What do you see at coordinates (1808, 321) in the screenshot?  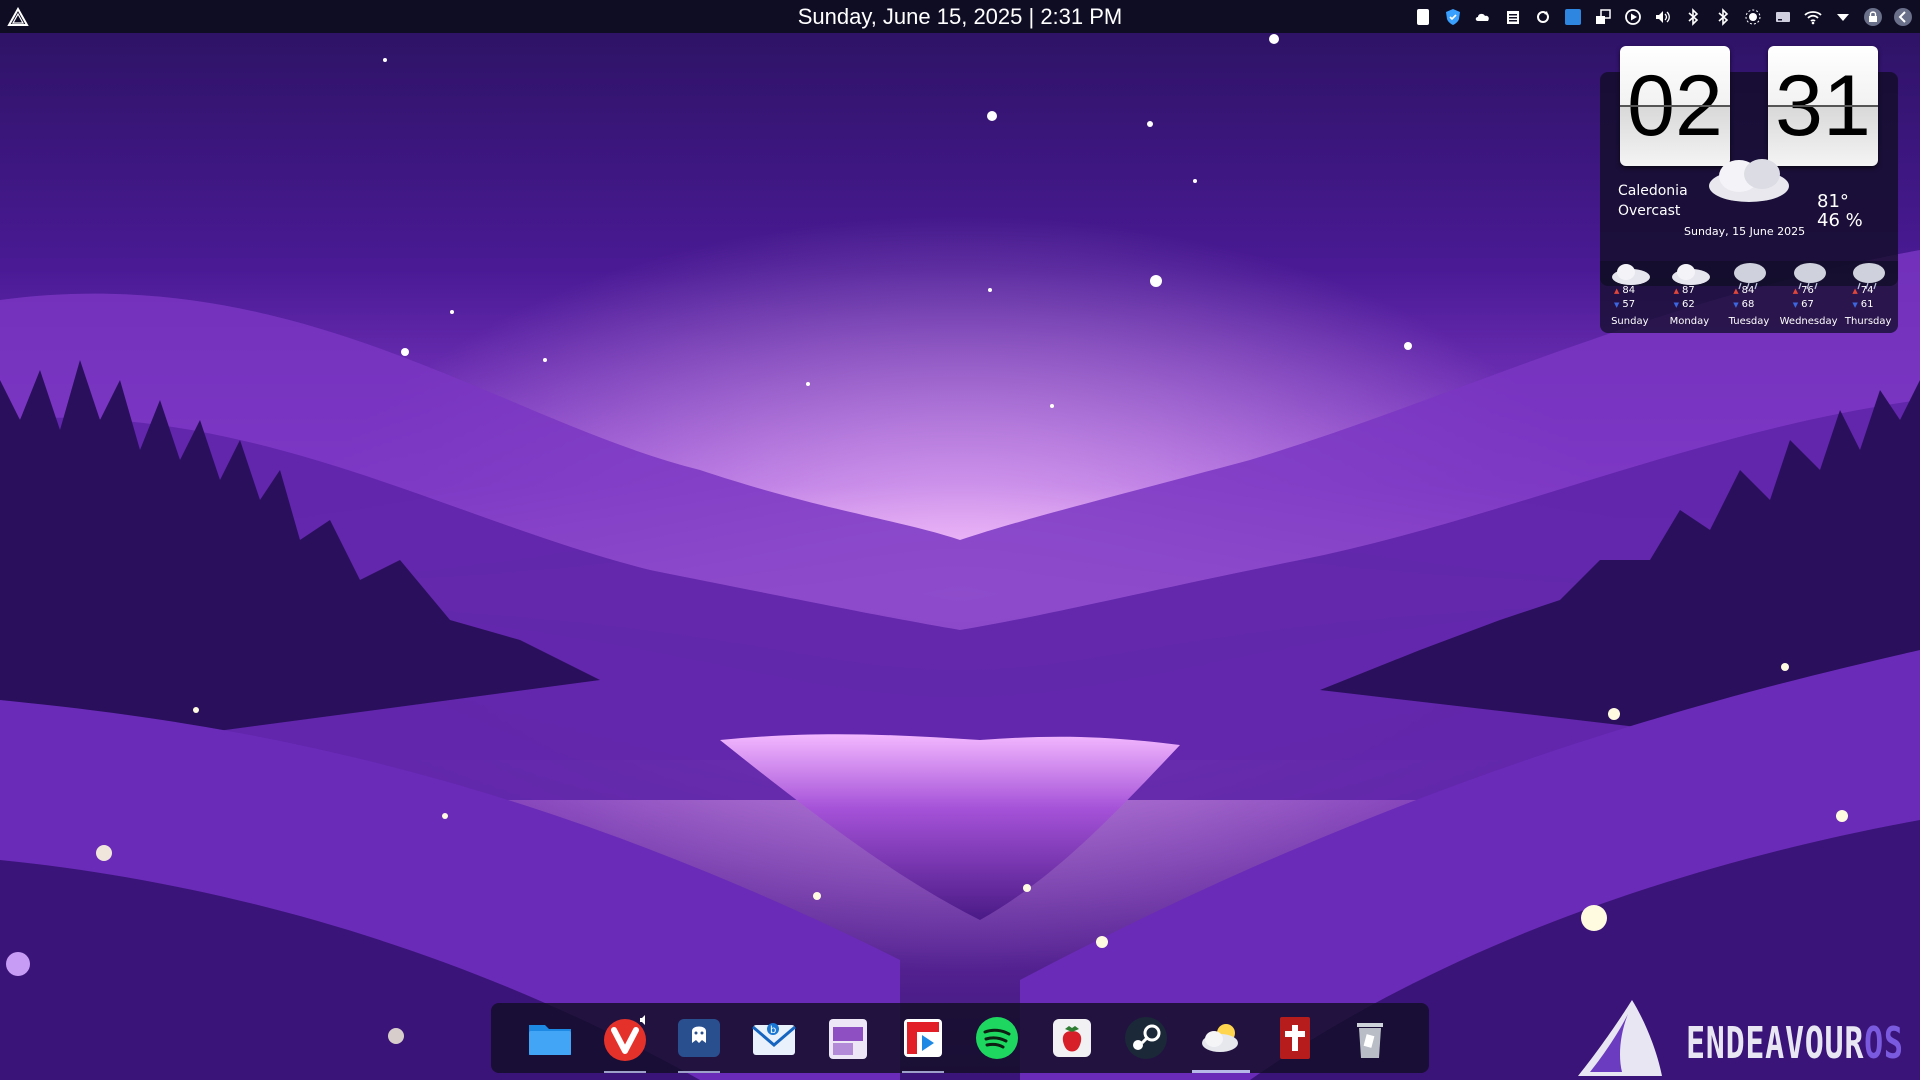 I see `forecast-day-name: Wednesday` at bounding box center [1808, 321].